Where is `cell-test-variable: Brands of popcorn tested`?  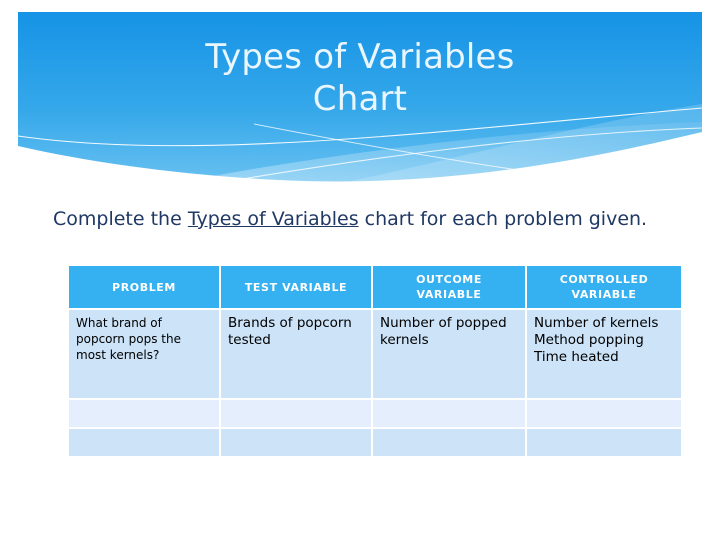 cell-test-variable: Brands of popcorn tested is located at coordinates (296, 354).